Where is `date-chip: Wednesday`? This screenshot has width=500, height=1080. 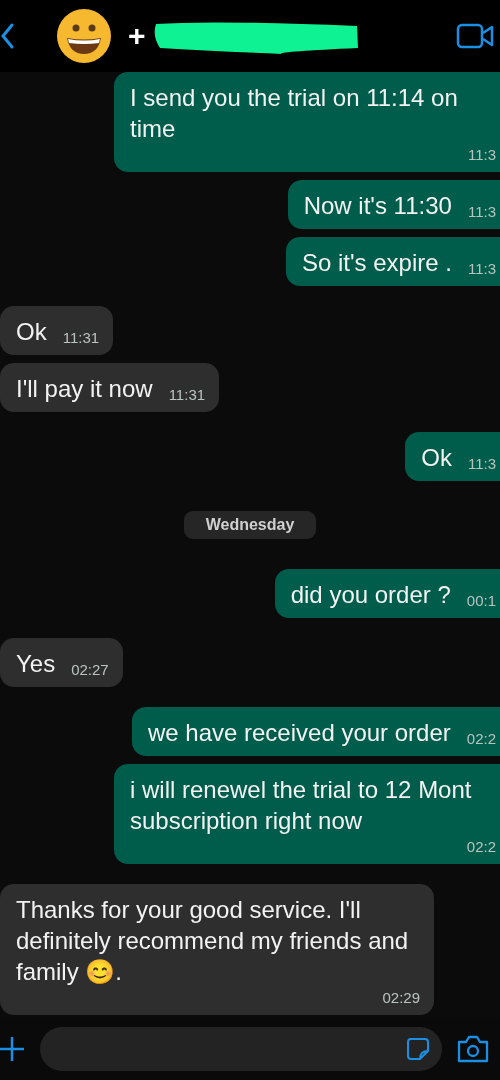
date-chip: Wednesday is located at coordinates (250, 525).